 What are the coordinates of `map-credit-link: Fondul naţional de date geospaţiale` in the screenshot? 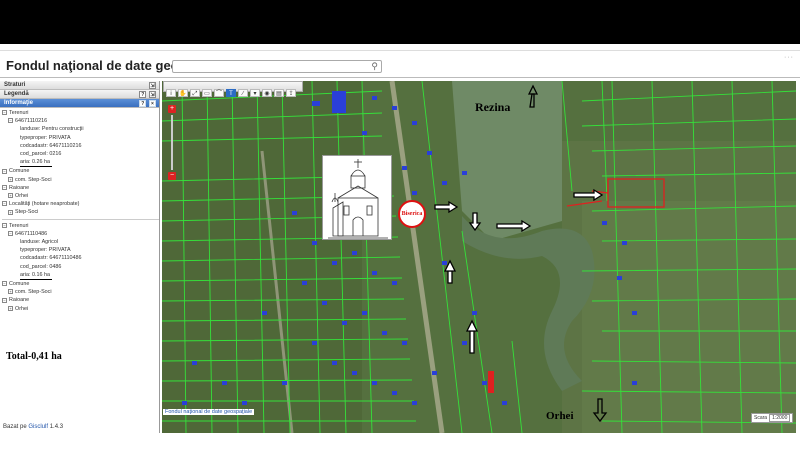 It's located at (209, 412).